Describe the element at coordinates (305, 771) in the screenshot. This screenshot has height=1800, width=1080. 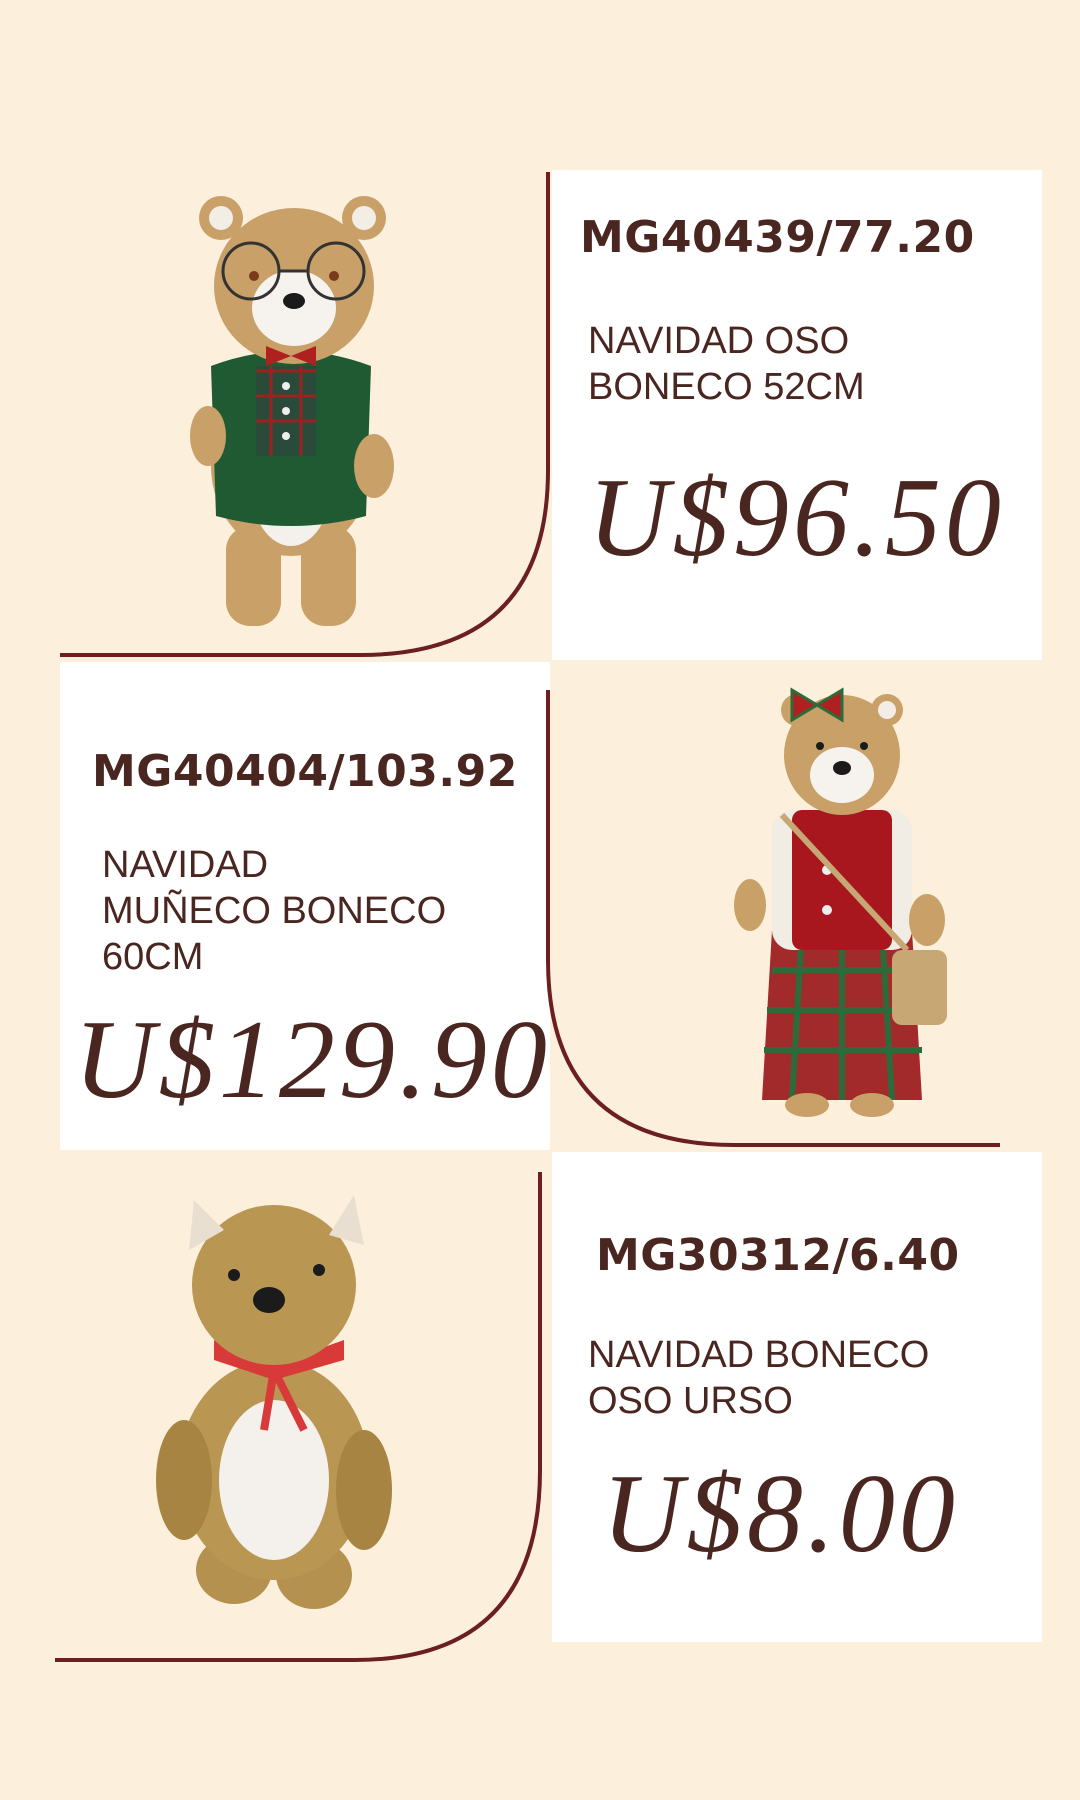
I see `product-2-code: MG40404/103.92` at that location.